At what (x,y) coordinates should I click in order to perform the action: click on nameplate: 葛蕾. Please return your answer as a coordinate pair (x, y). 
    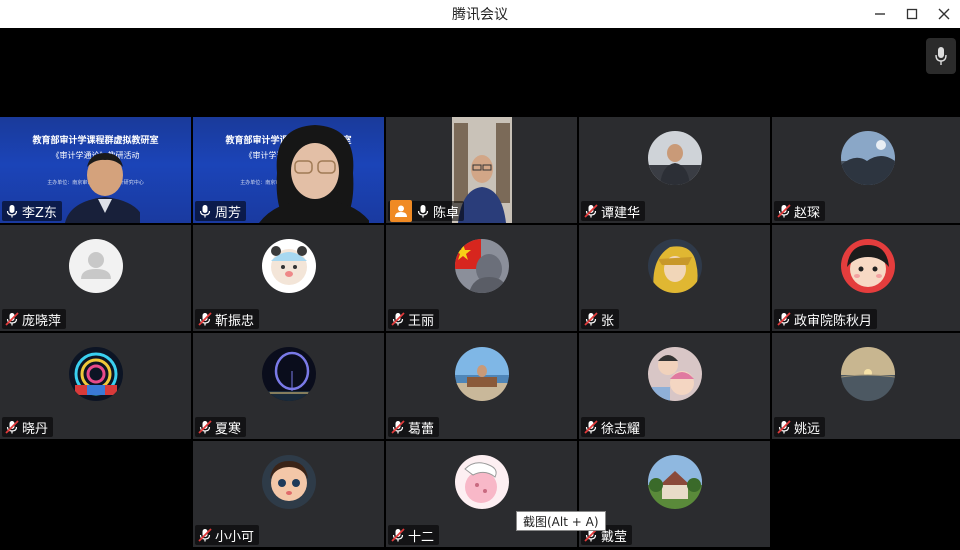
    Looking at the image, I should click on (414, 427).